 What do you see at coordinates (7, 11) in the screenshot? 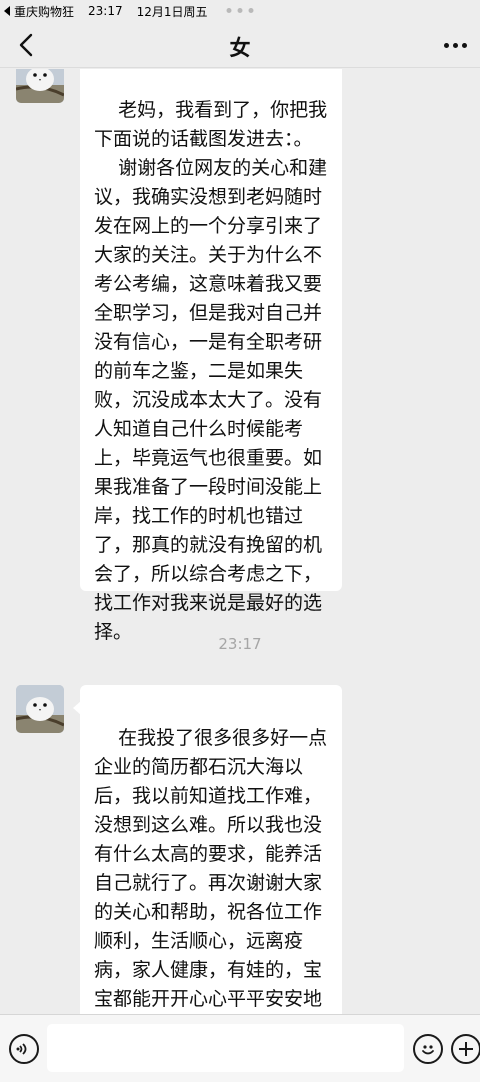
I see `back-triangle-icon` at bounding box center [7, 11].